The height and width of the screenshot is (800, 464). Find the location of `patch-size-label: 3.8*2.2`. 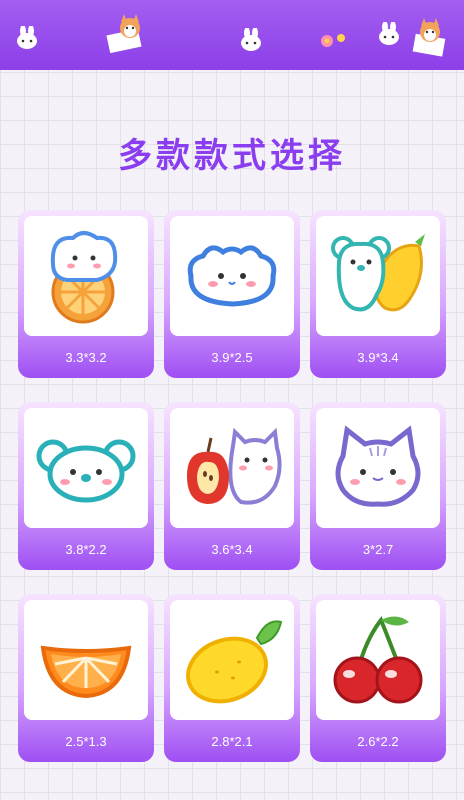

patch-size-label: 3.8*2.2 is located at coordinates (86, 549).